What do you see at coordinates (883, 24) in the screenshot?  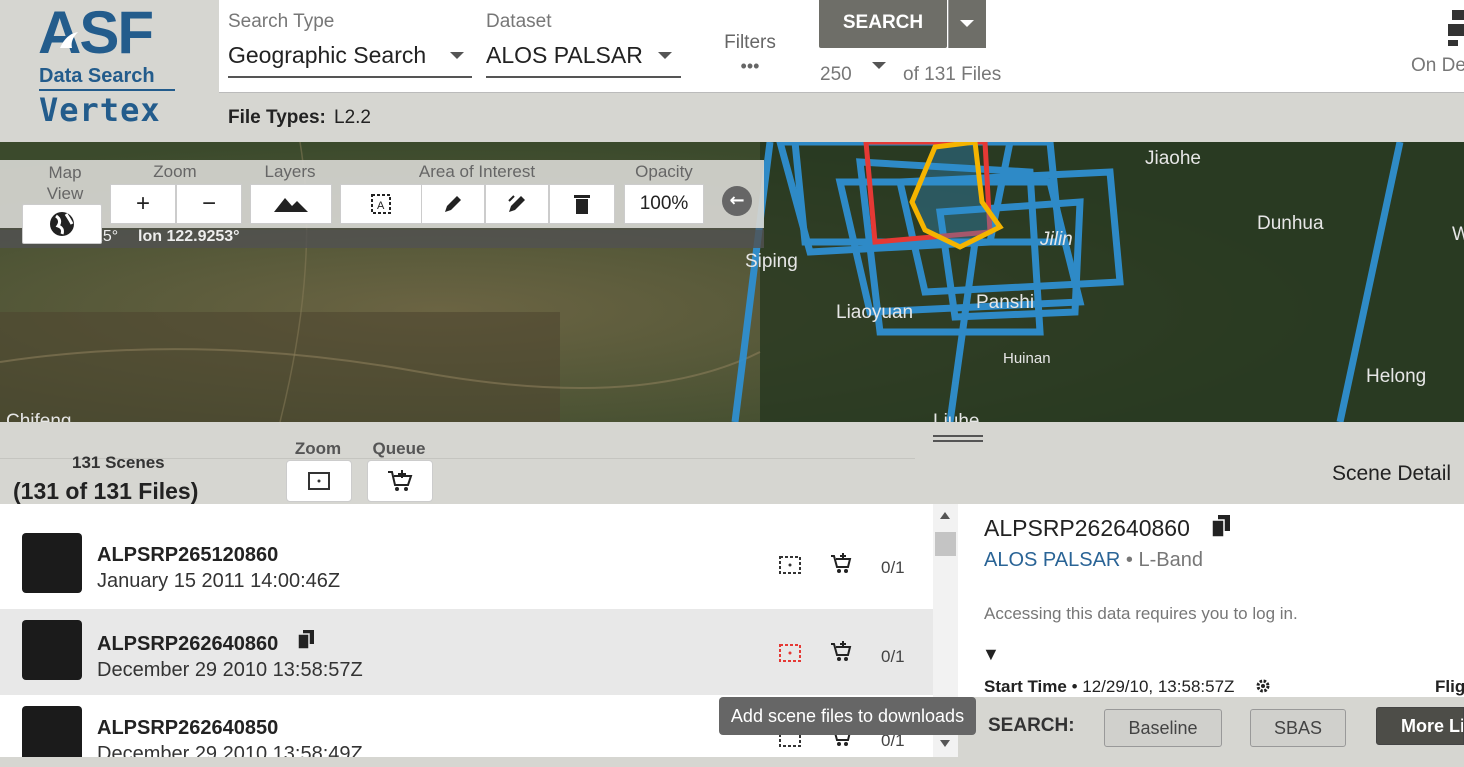 I see `search-button: SEARCH` at bounding box center [883, 24].